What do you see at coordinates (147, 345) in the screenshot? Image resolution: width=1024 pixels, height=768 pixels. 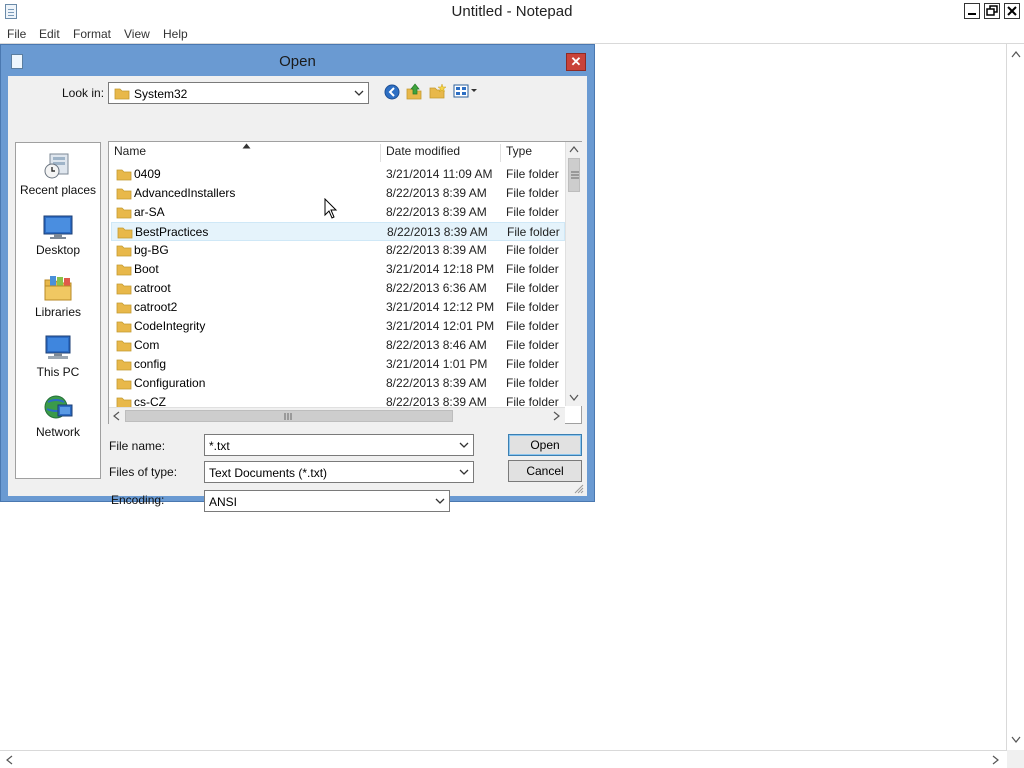 I see `file-name-cell: Com` at bounding box center [147, 345].